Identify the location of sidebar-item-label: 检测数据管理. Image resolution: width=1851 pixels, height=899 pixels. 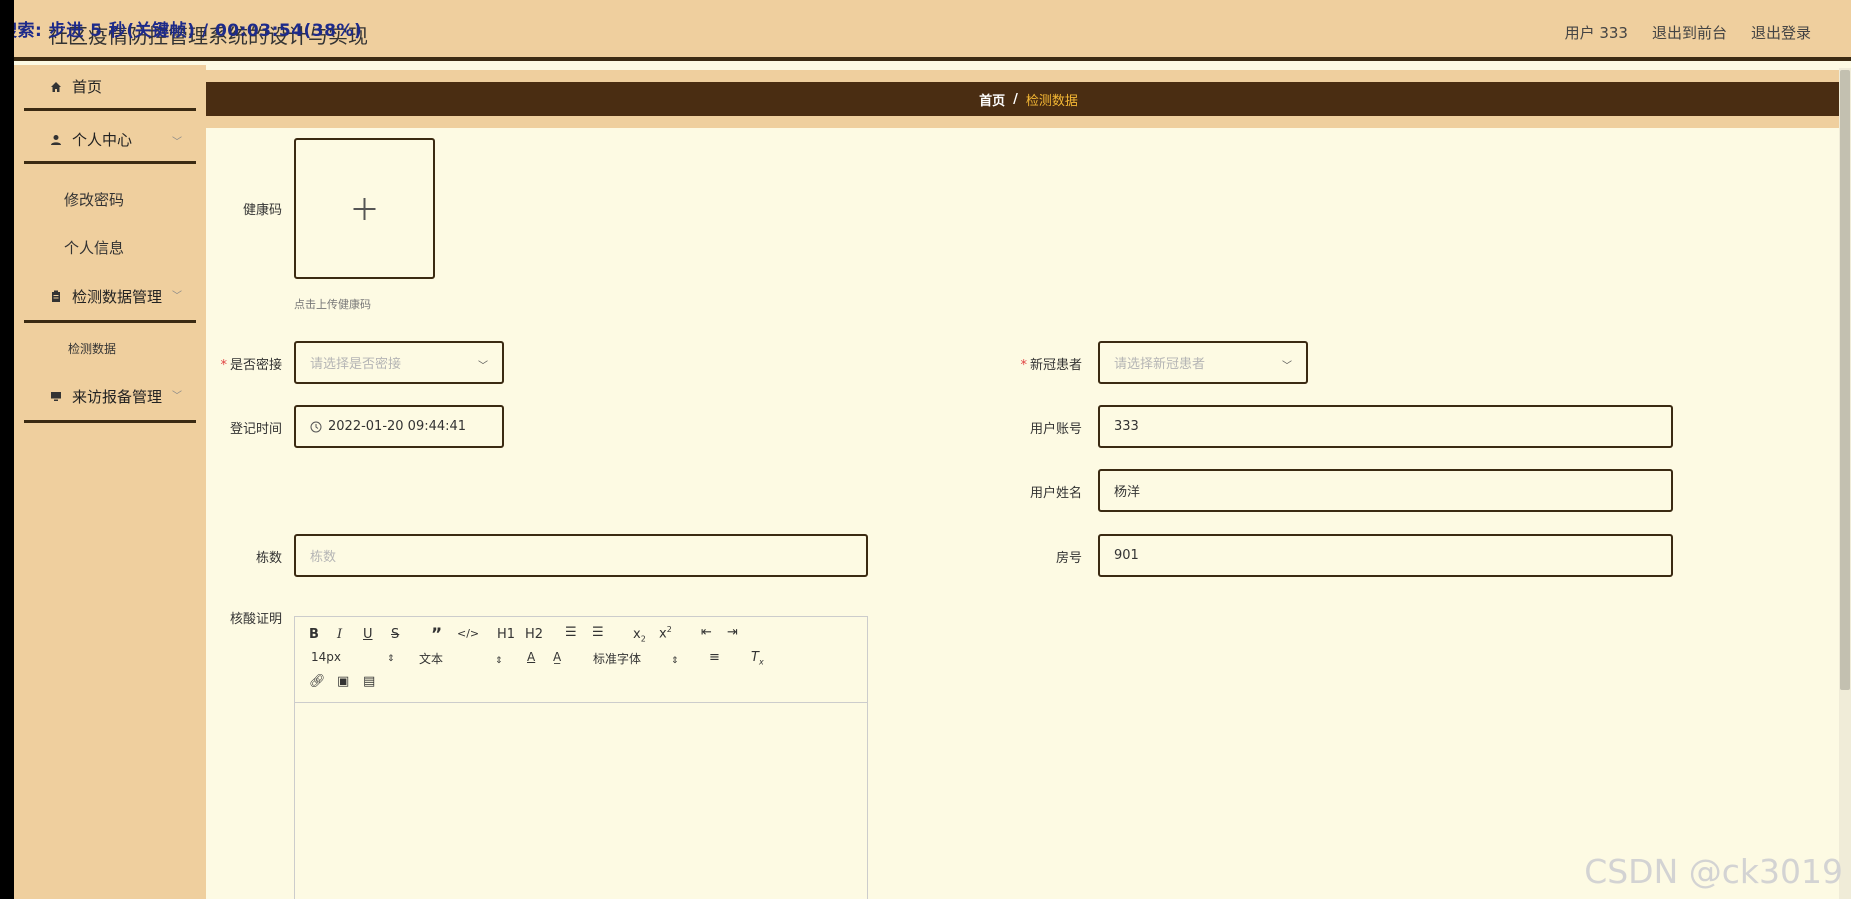
(117, 296).